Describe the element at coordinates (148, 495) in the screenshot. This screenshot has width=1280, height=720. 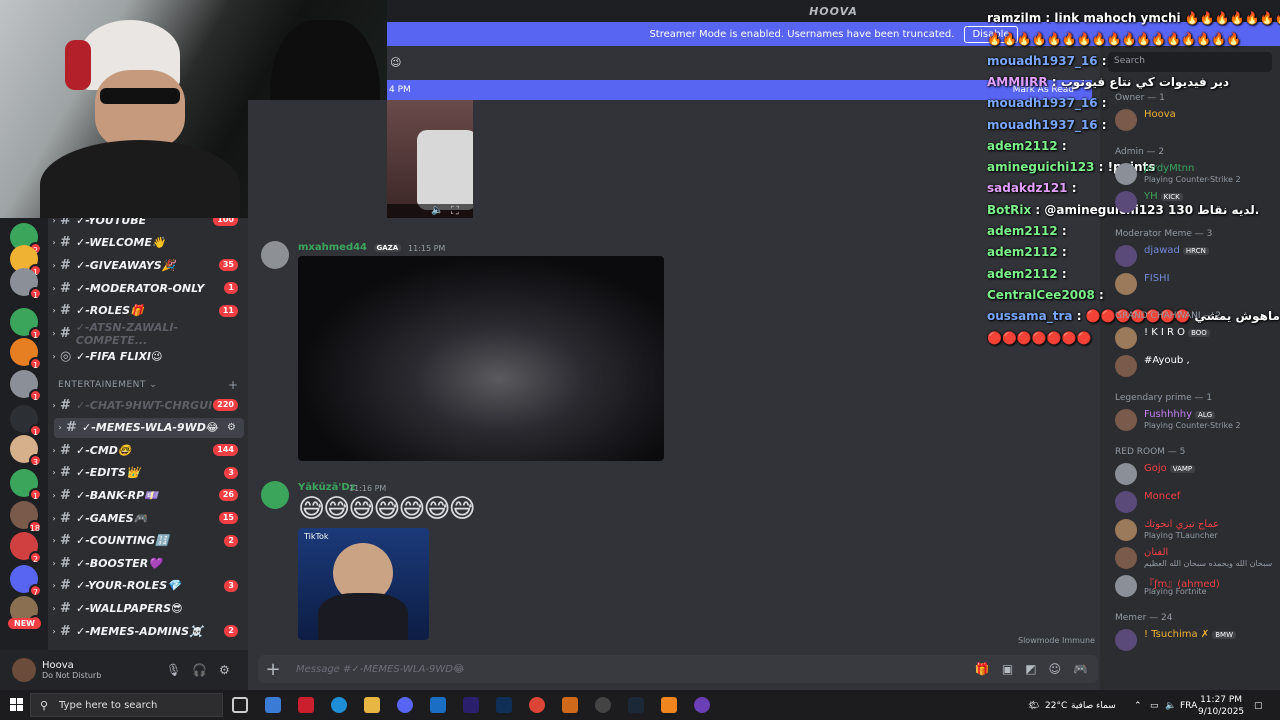
I see `channel-item: › # ✓-BANK-RP💷 26` at that location.